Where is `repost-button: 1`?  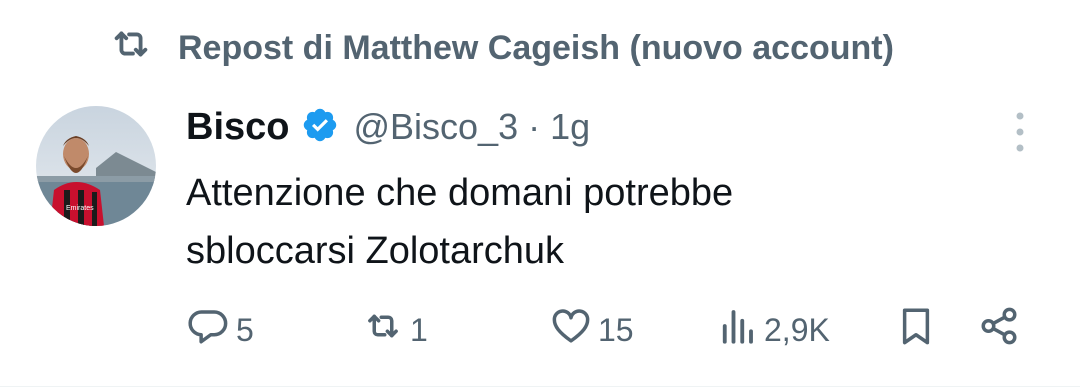
repost-button: 1 is located at coordinates (395, 330).